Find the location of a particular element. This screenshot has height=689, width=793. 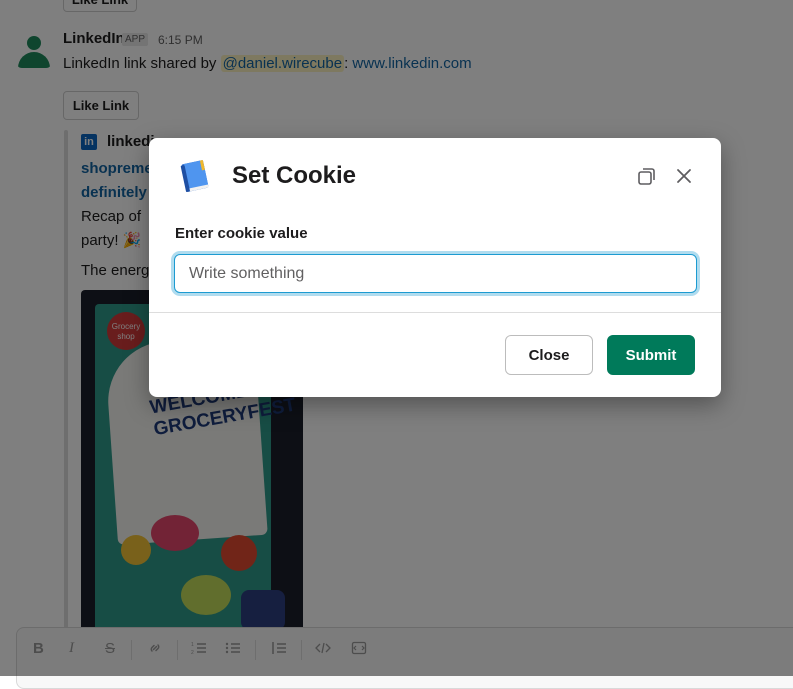

cookie-value-label: Enter cookie value is located at coordinates (241, 233).